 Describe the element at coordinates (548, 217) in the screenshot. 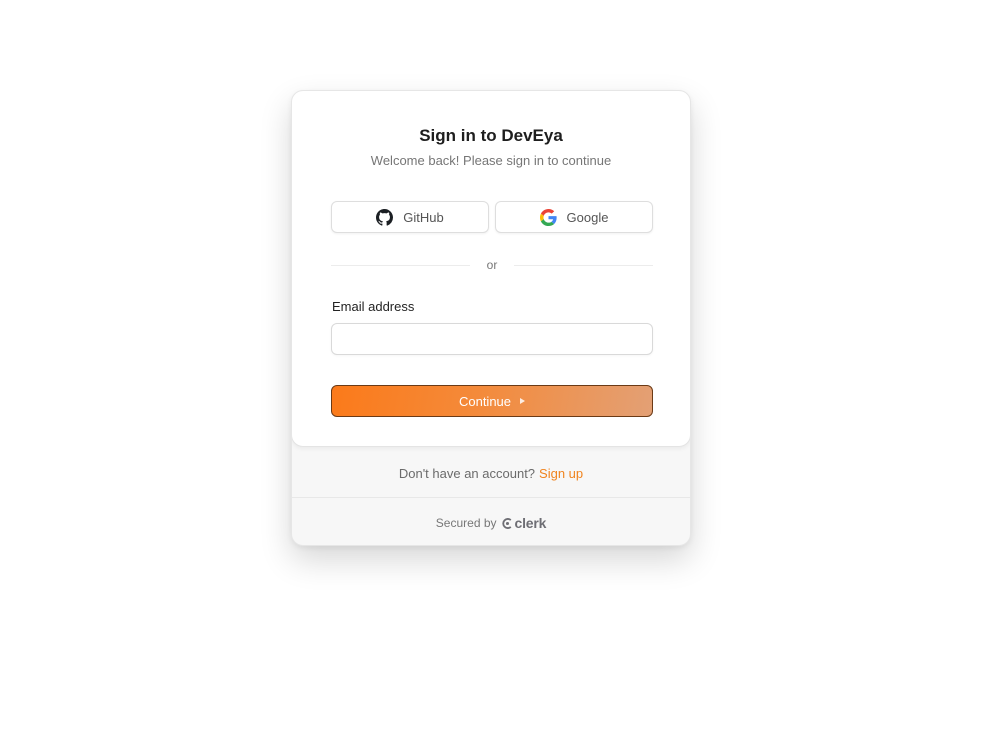

I see `google-icon` at that location.